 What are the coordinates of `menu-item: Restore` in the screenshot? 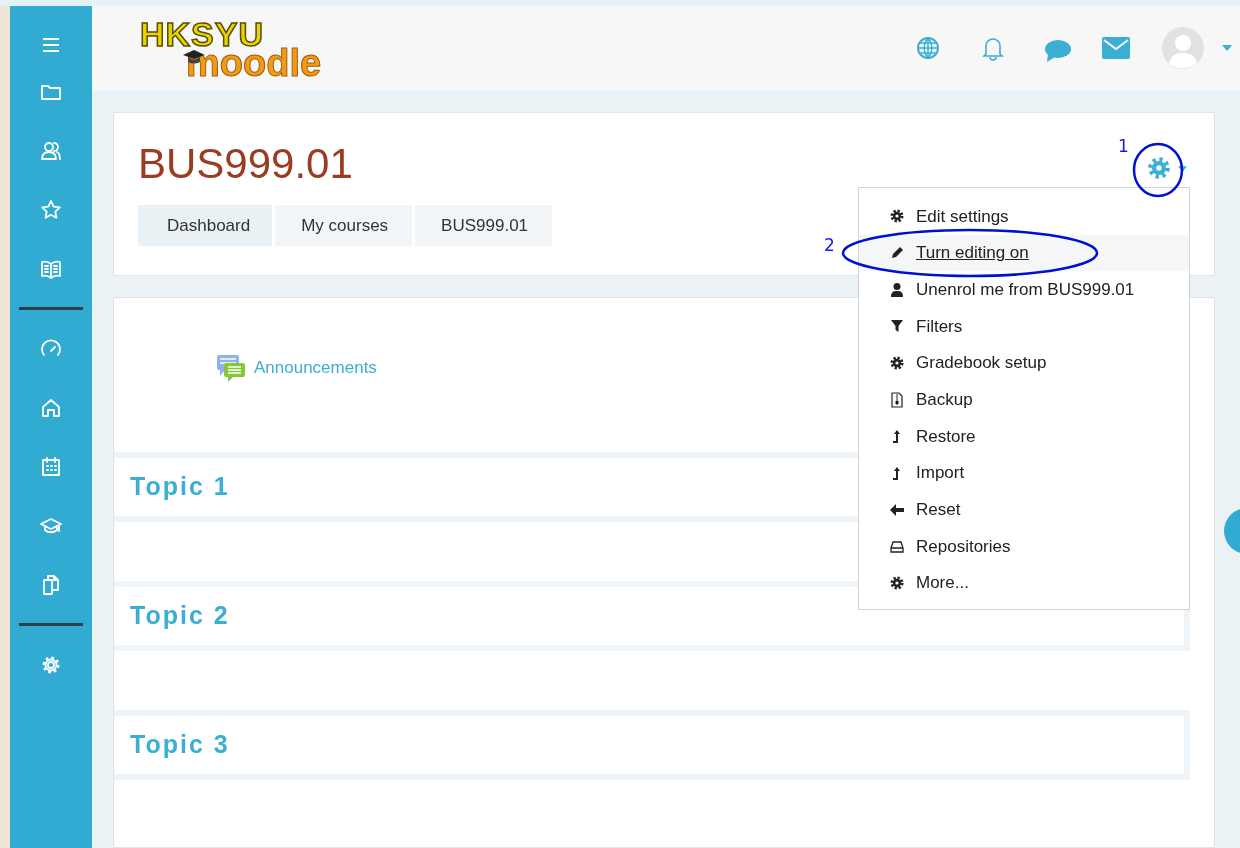 It's located at (1024, 436).